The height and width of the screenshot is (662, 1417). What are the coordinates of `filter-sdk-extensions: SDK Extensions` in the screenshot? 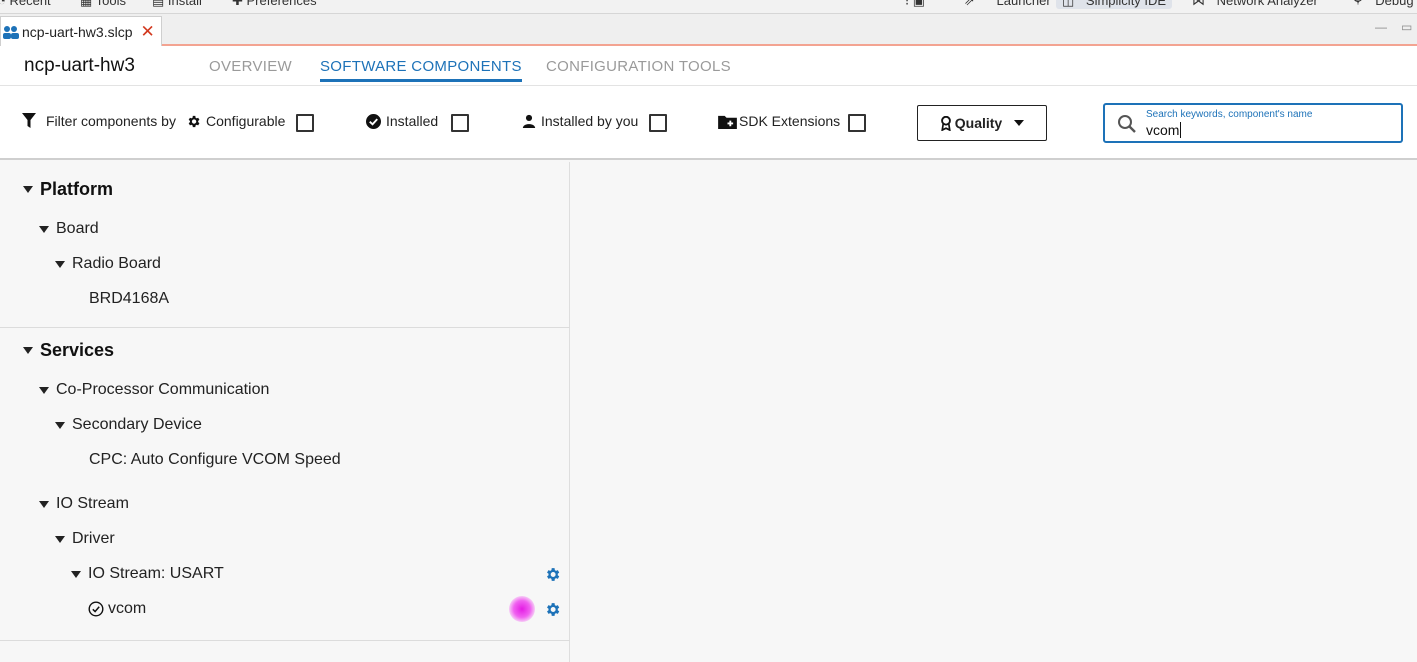 It's located at (779, 121).